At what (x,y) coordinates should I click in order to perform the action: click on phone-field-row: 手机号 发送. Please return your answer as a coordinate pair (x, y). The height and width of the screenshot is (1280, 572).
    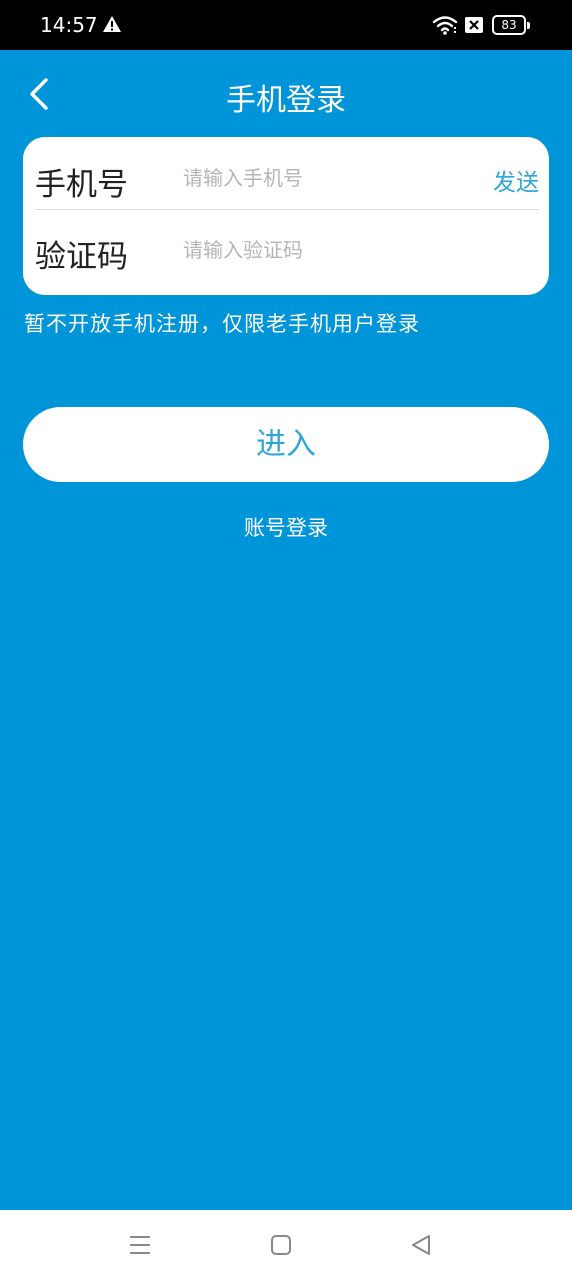
    Looking at the image, I should click on (286, 173).